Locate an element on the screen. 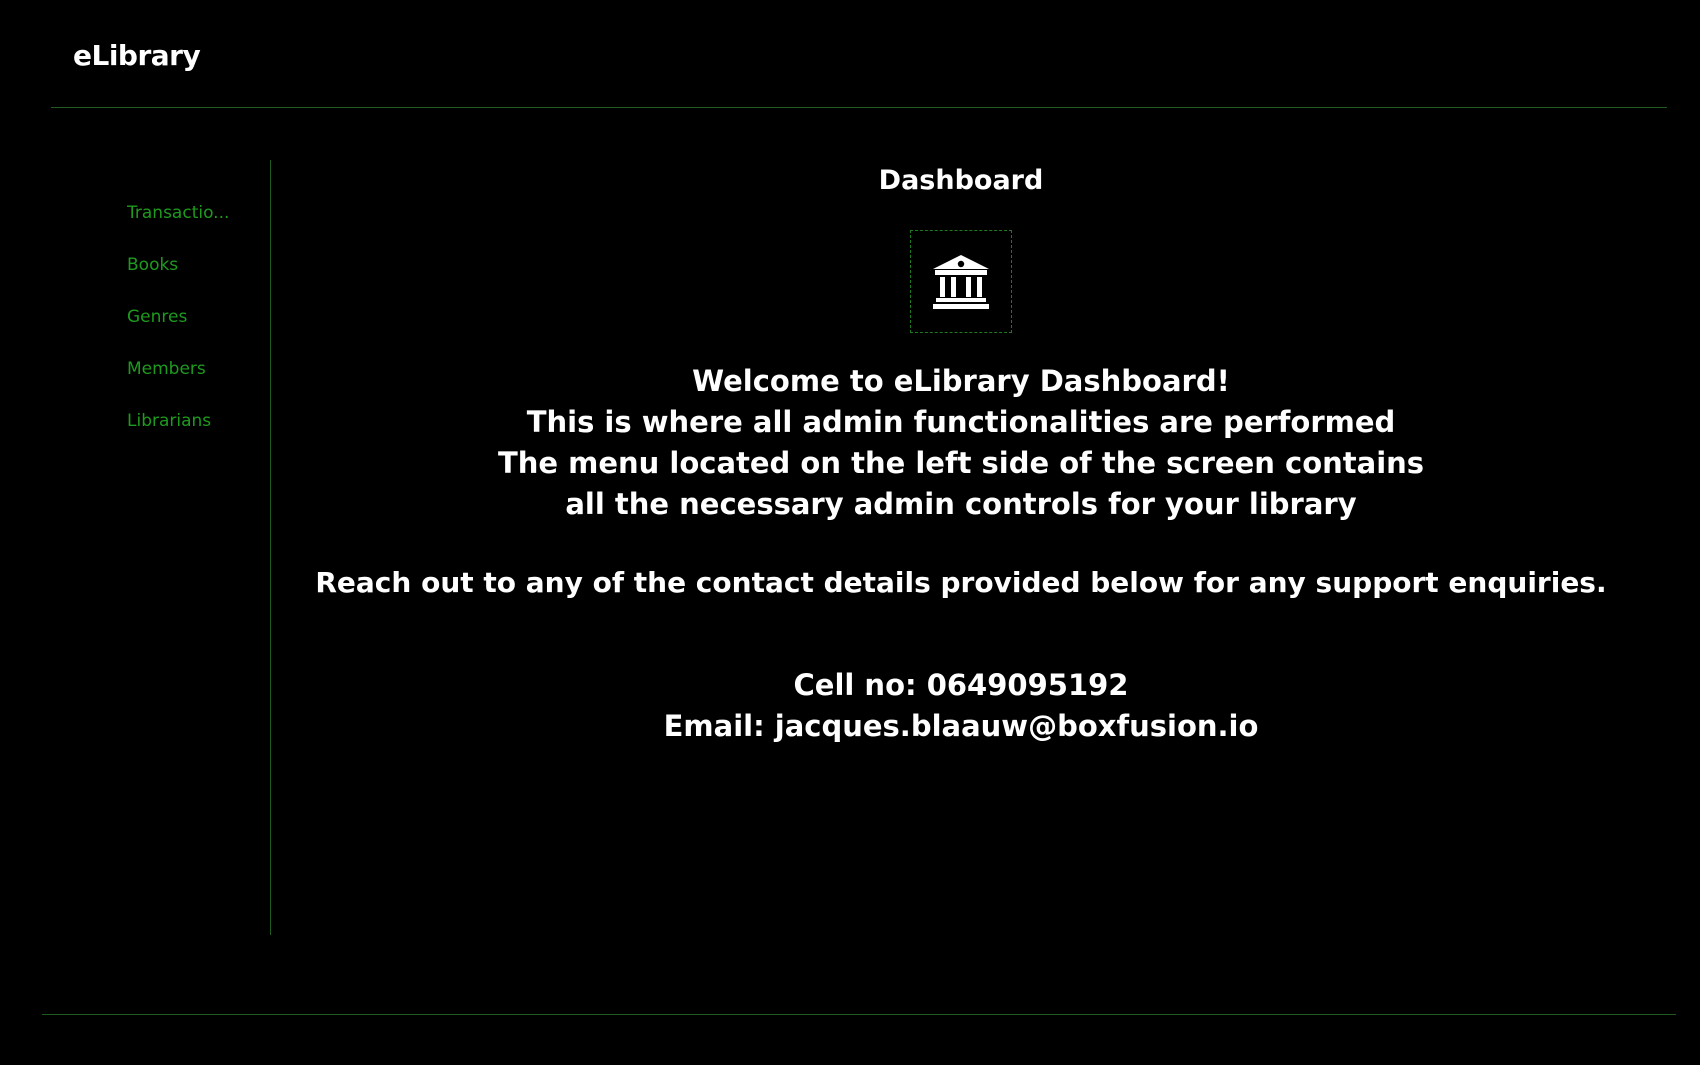 Image resolution: width=1700 pixels, height=1065 pixels. header-divider is located at coordinates (859, 107).